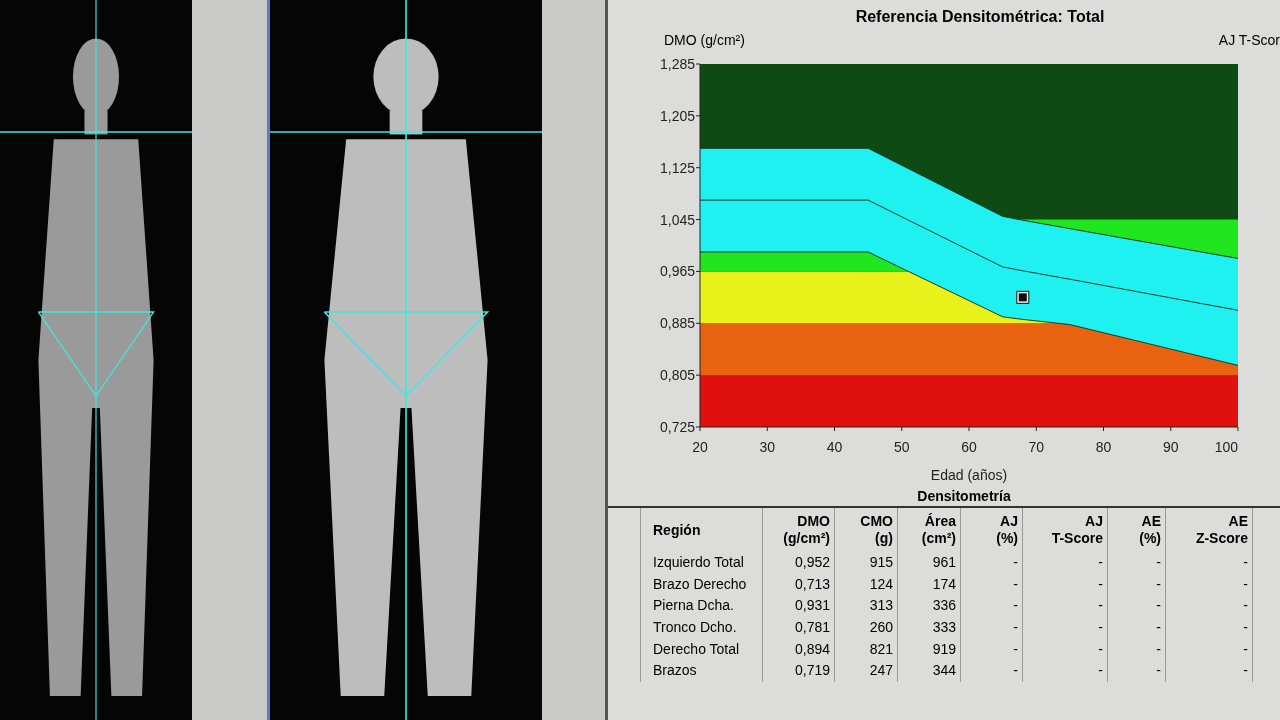 This screenshot has width=1280, height=720. I want to click on table-cell-text: 0,931, so click(811, 606).